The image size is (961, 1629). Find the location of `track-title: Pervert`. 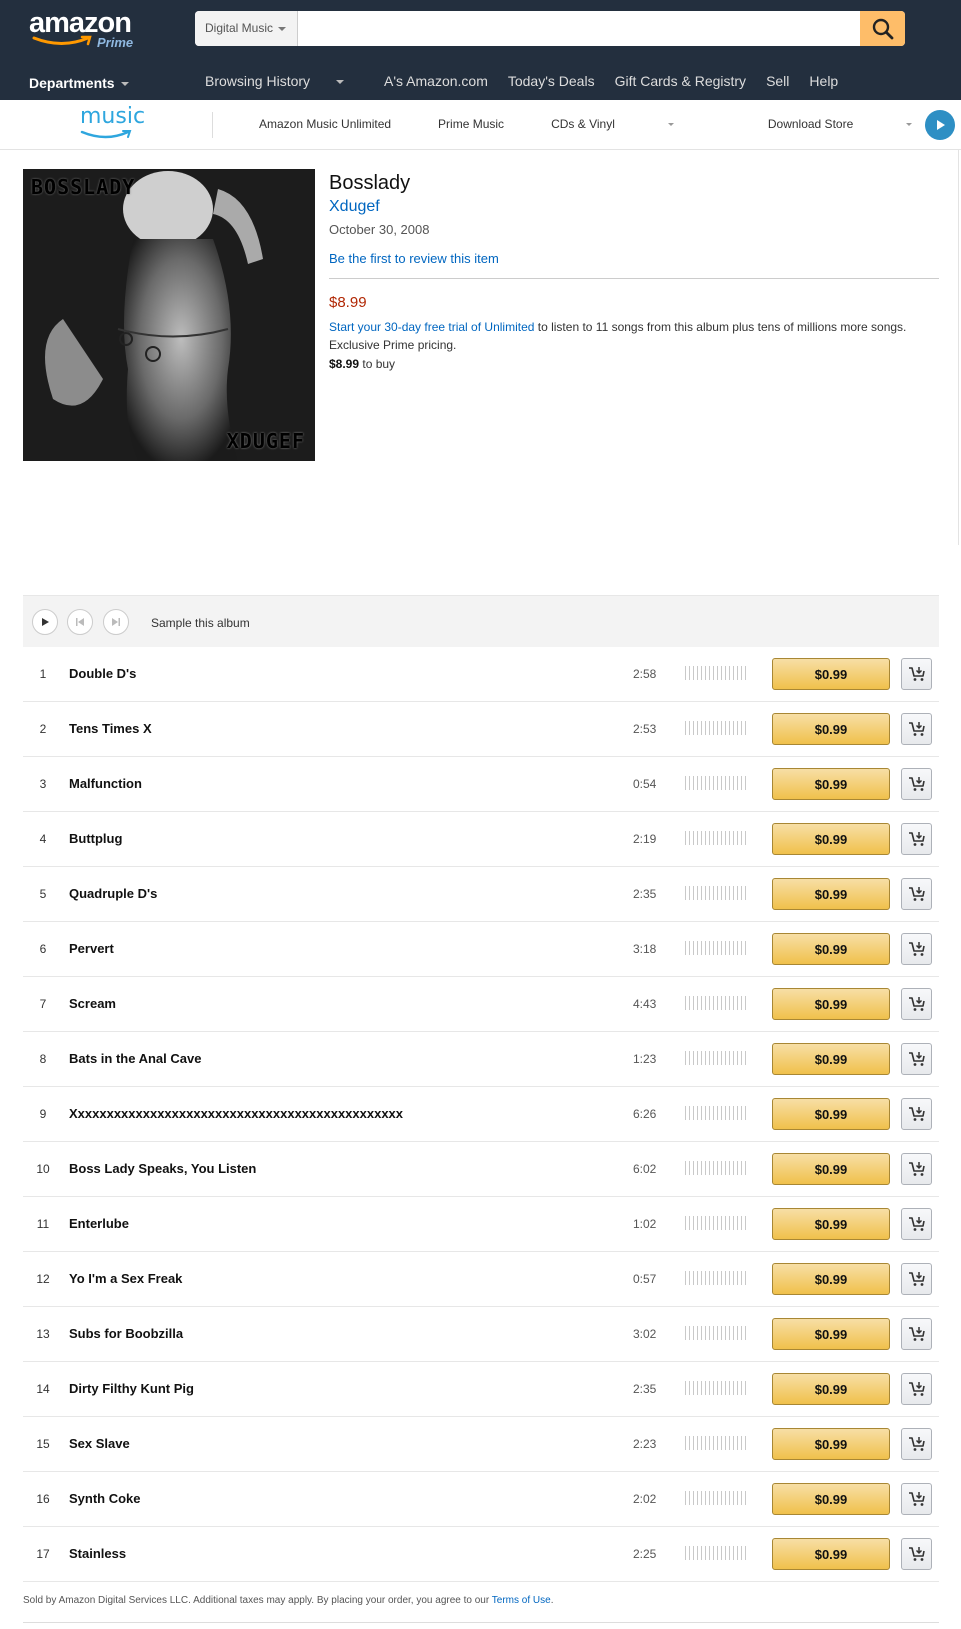

track-title: Pervert is located at coordinates (91, 948).